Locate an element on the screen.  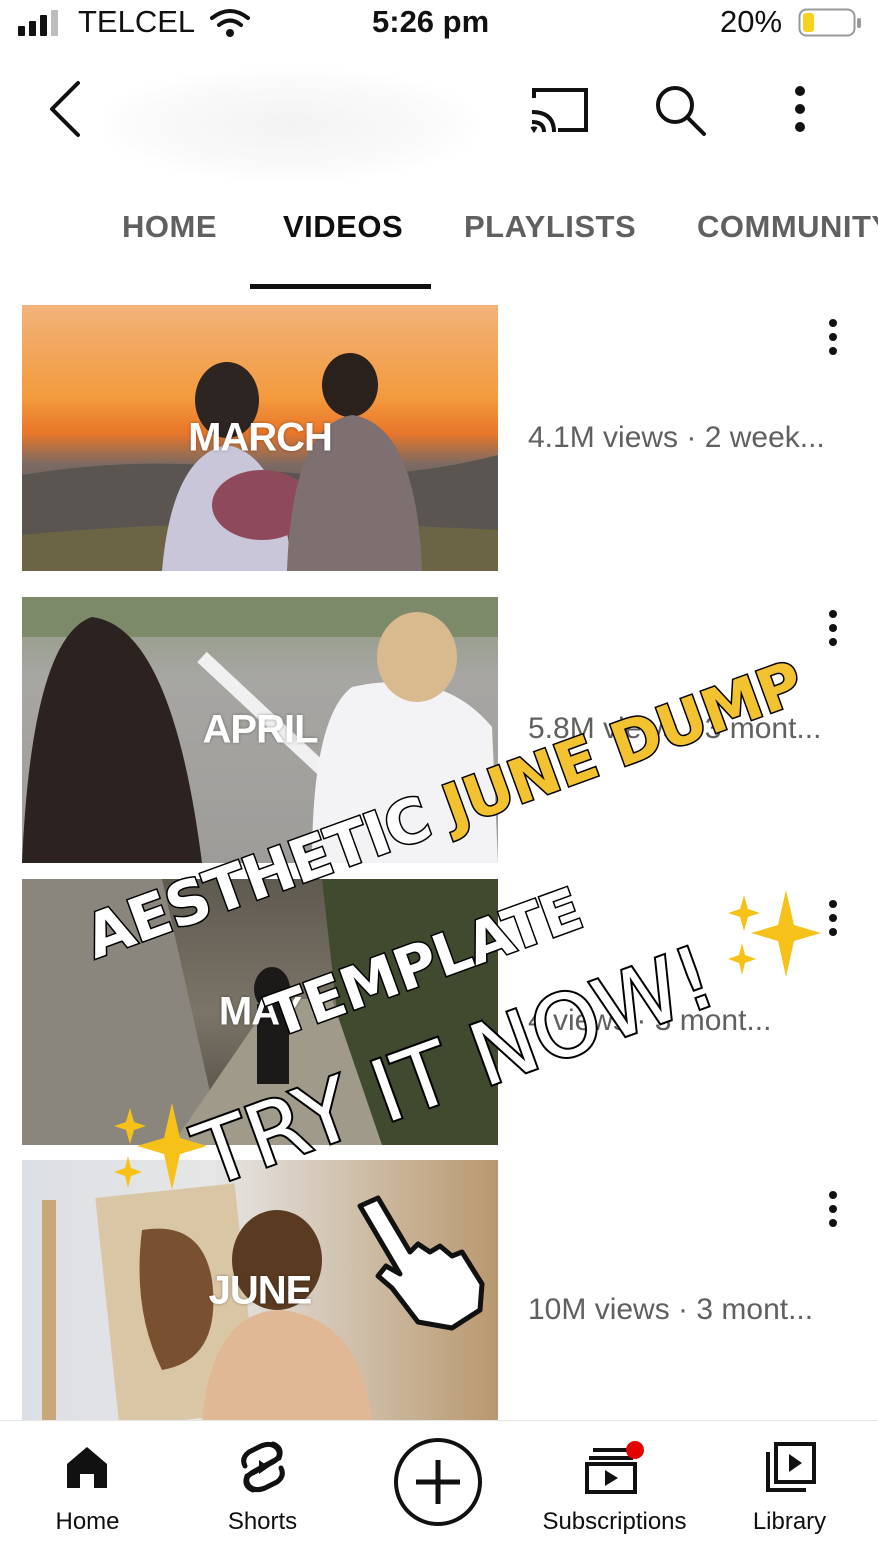
tab-videos: VIDEOS is located at coordinates (343, 227).